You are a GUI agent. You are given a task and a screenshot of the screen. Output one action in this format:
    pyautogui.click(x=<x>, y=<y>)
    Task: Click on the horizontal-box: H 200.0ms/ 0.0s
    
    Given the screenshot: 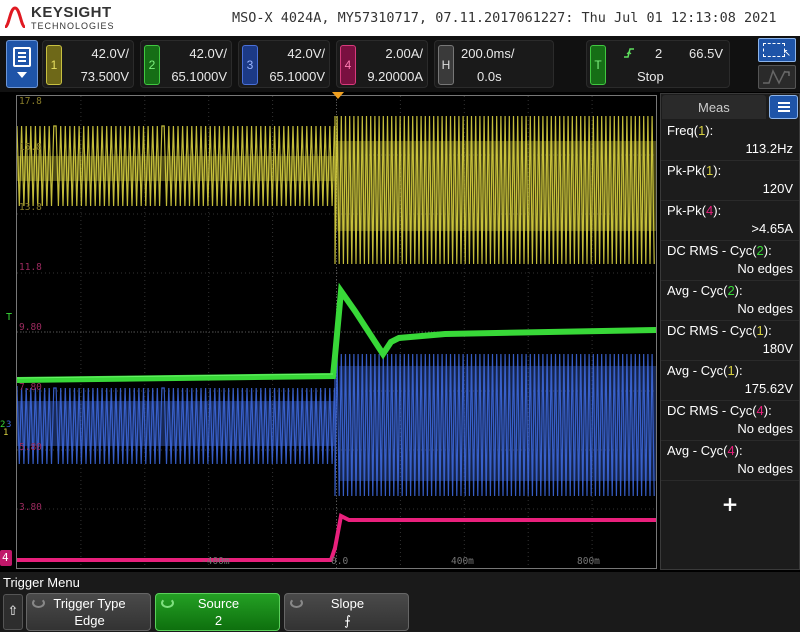 What is the action you would take?
    pyautogui.click(x=494, y=64)
    